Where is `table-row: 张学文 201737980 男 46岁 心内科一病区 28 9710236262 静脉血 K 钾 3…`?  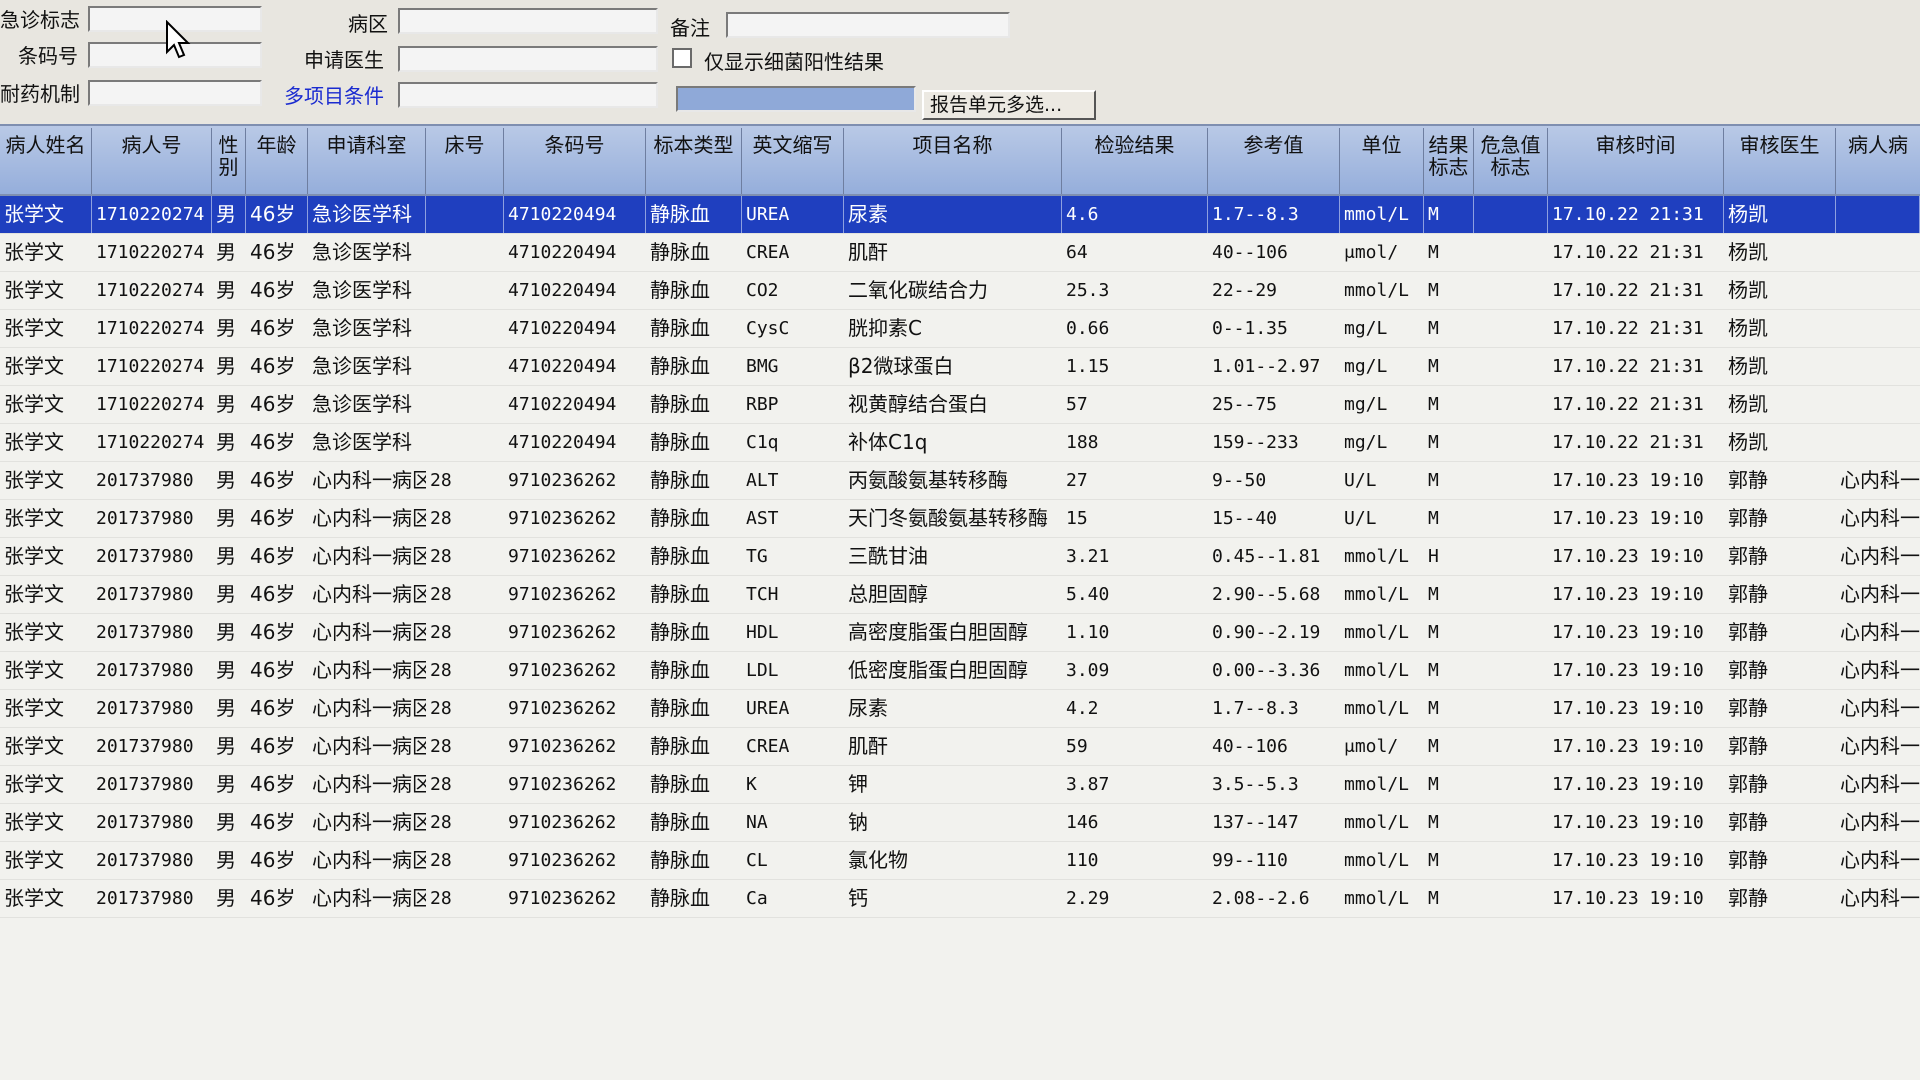 table-row: 张学文 201737980 男 46岁 心内科一病区 28 9710236262 静脉血 K 钾 3… is located at coordinates (960, 785).